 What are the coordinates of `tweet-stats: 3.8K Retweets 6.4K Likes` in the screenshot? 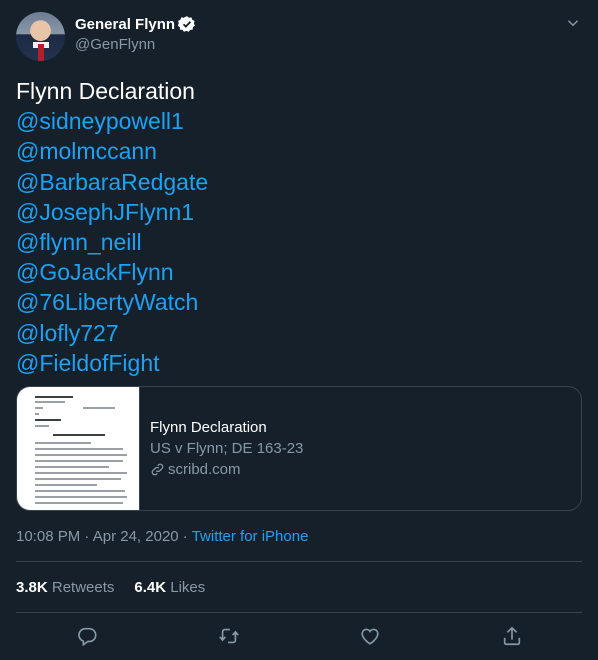 It's located at (120, 587).